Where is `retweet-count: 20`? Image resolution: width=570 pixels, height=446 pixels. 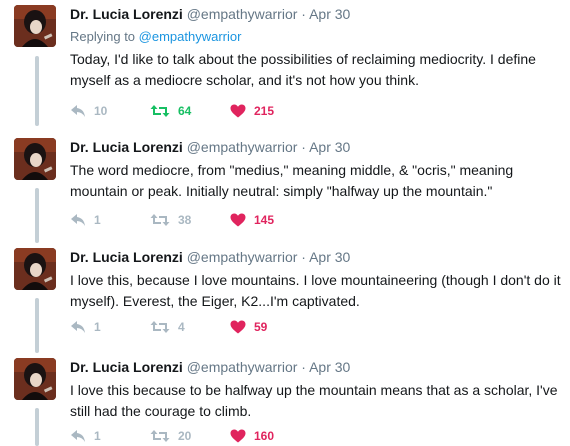 retweet-count: 20 is located at coordinates (185, 436).